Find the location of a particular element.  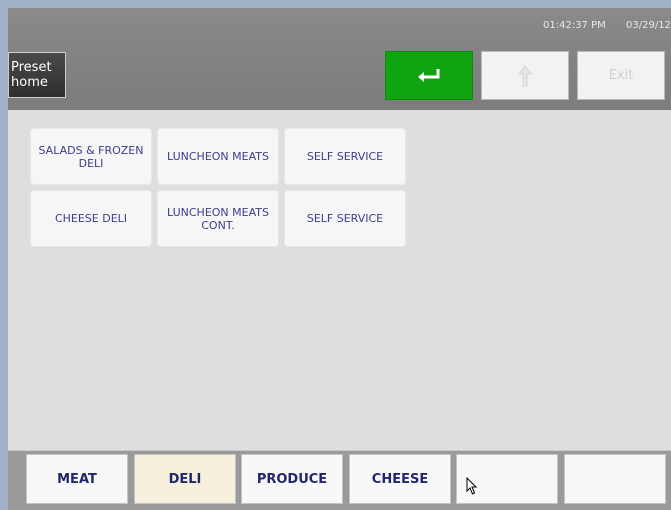

clock-time: 01:42:37 PM is located at coordinates (574, 25).